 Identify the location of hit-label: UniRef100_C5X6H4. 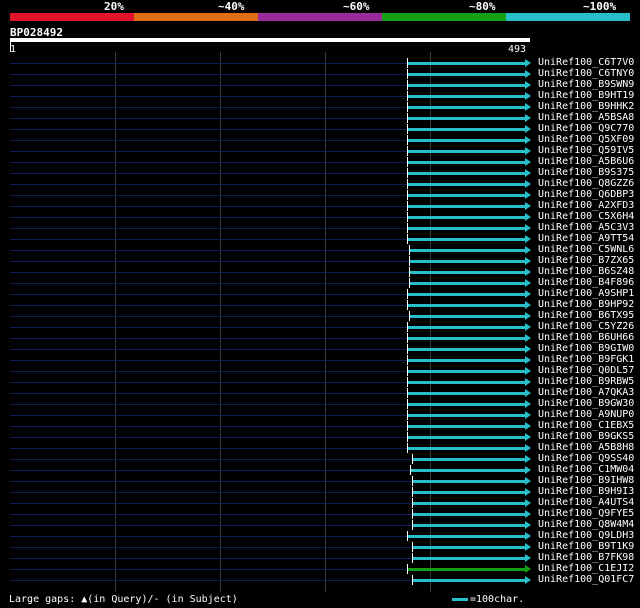
(586, 216).